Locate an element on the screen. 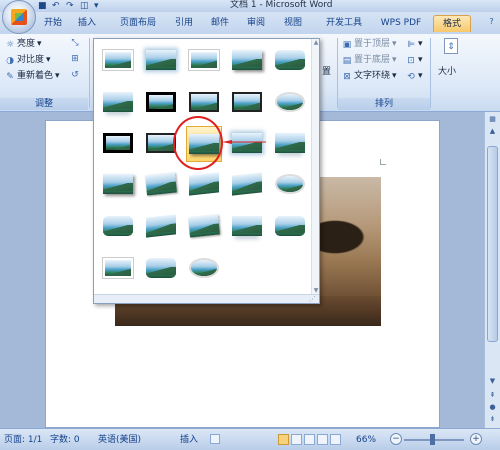  picture-style-reflected-perspective is located at coordinates (247, 226).